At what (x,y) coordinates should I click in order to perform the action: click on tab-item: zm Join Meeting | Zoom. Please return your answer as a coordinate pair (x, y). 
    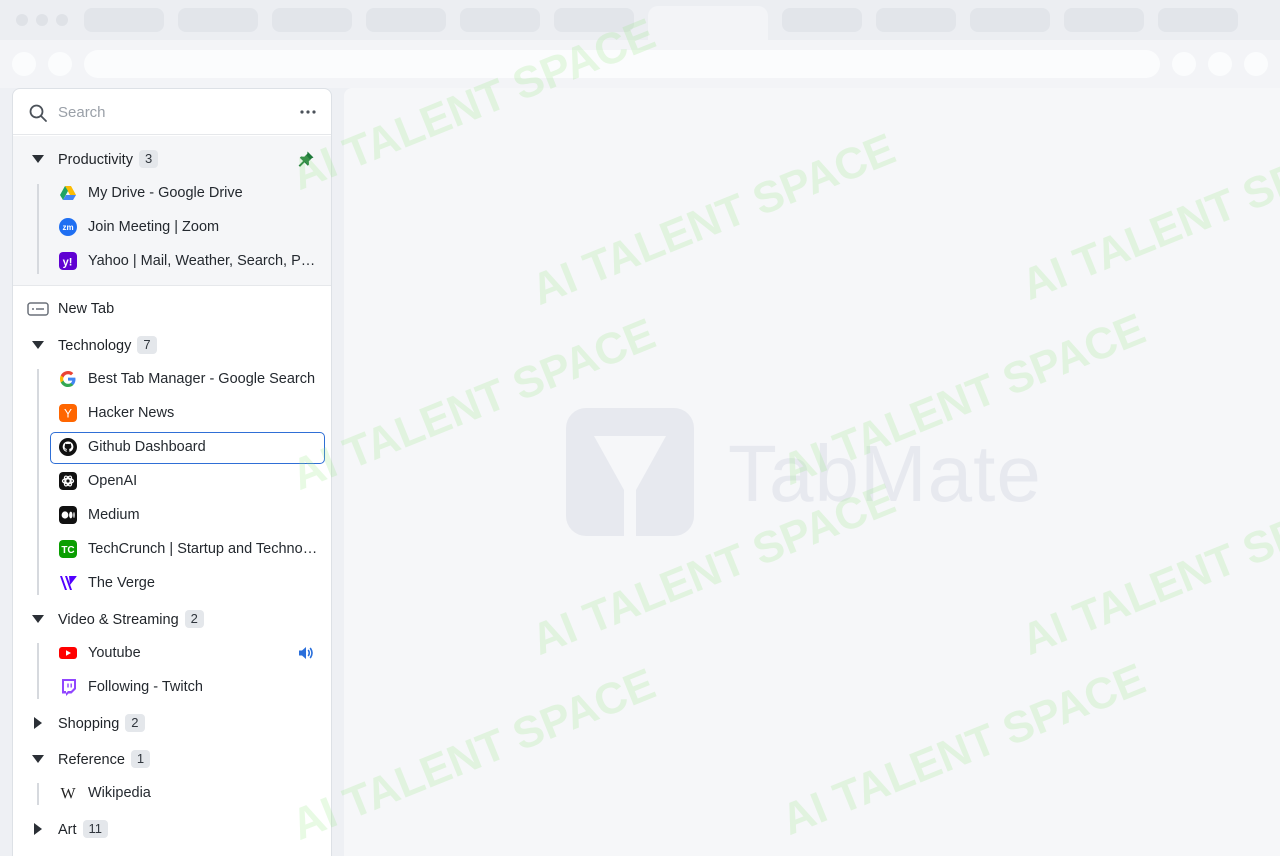
    Looking at the image, I should click on (172, 227).